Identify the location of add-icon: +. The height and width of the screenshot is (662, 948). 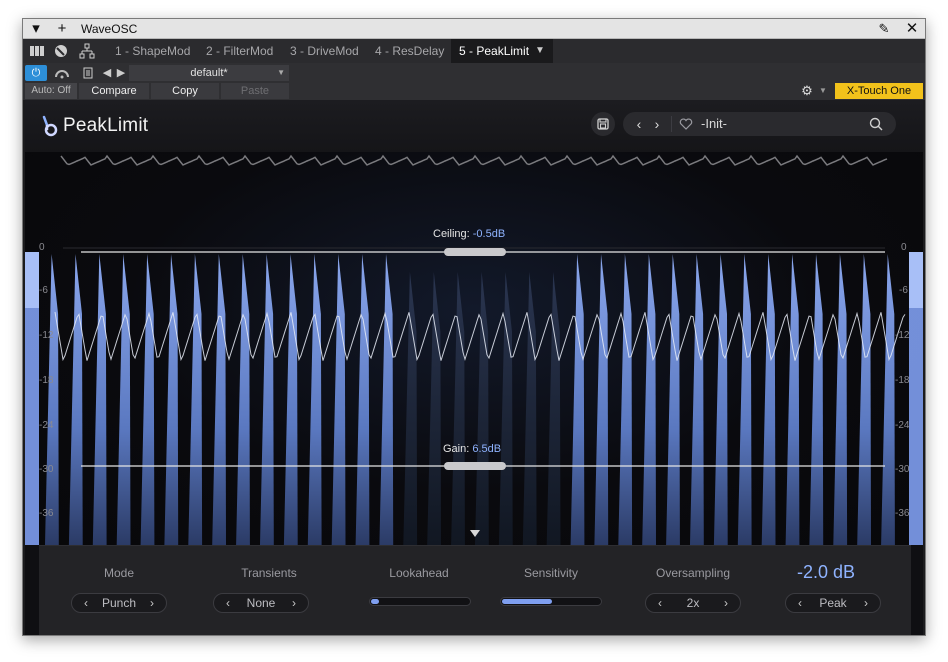
(62, 29).